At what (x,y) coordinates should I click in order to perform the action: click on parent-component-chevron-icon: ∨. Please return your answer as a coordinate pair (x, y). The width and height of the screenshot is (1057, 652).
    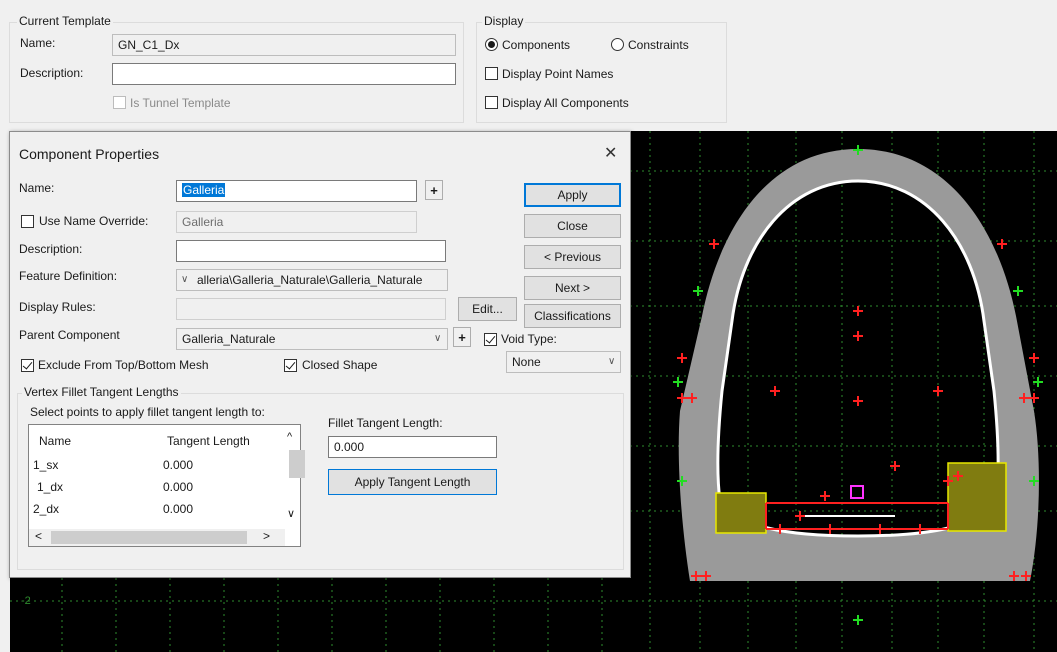
    Looking at the image, I should click on (438, 338).